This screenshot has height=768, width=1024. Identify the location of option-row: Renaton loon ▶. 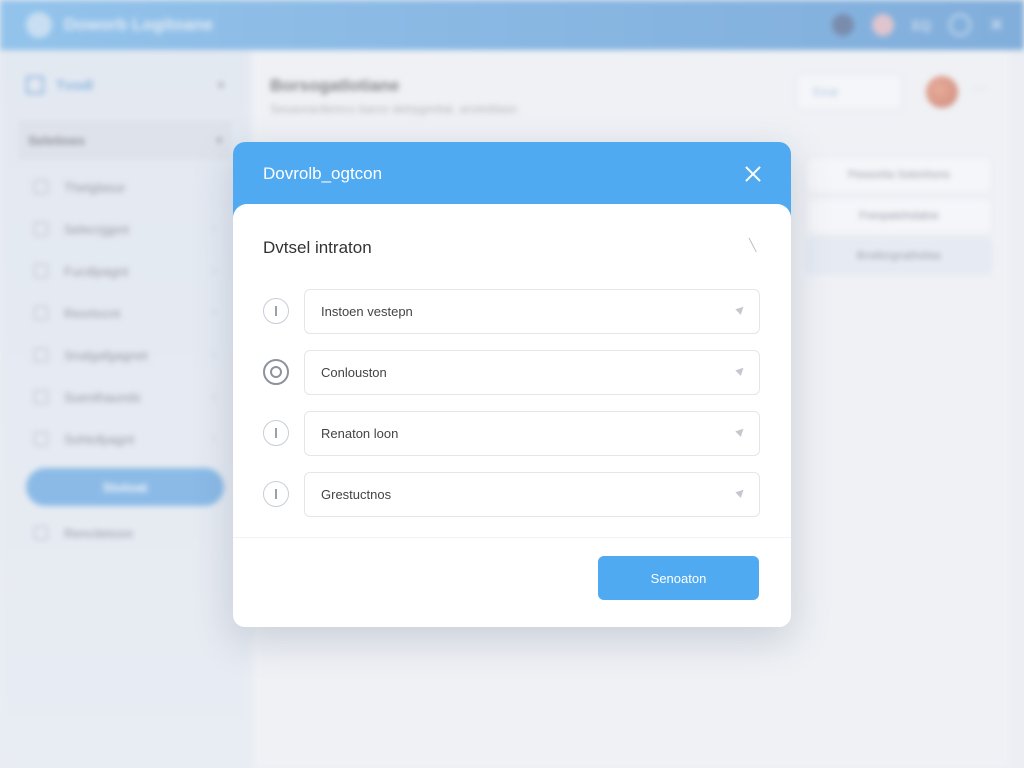
(511, 434).